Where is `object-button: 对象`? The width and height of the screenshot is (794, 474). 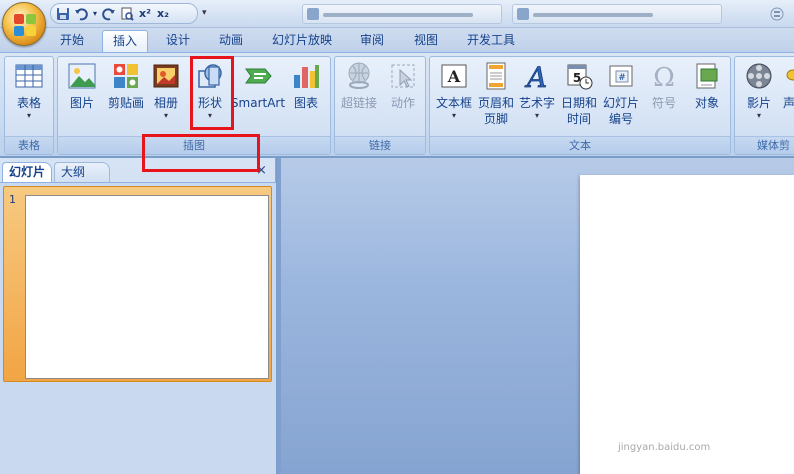 object-button: 对象 is located at coordinates (707, 86).